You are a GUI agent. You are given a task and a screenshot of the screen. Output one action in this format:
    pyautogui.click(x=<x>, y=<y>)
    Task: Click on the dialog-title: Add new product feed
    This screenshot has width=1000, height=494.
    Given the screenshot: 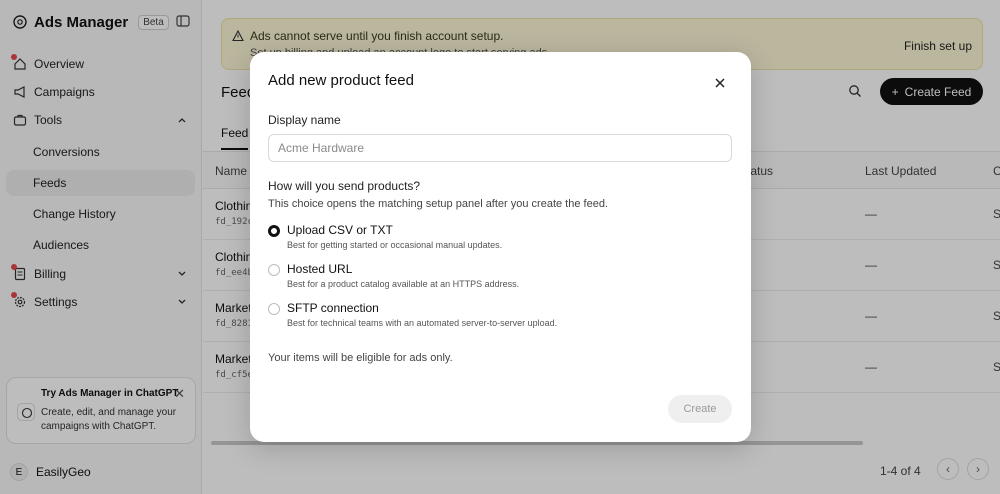 What is the action you would take?
    pyautogui.click(x=341, y=80)
    